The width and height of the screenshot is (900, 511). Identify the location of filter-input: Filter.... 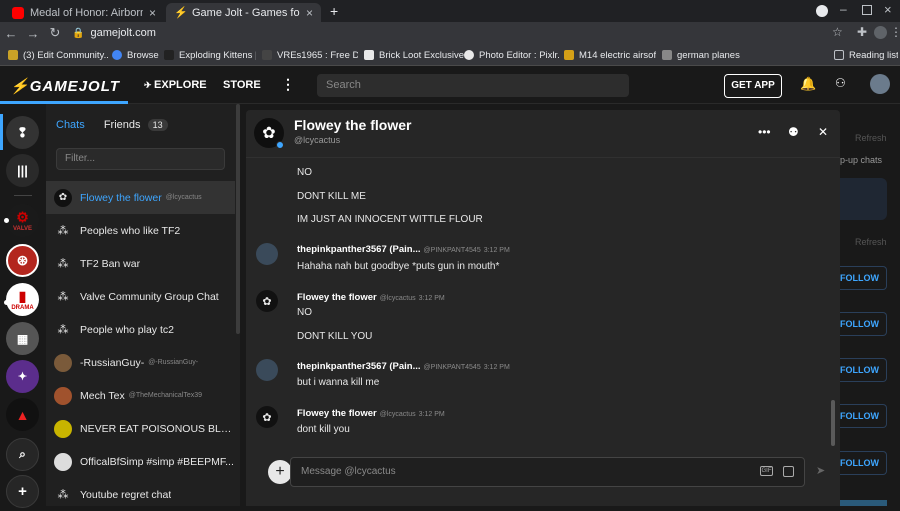
(140, 159).